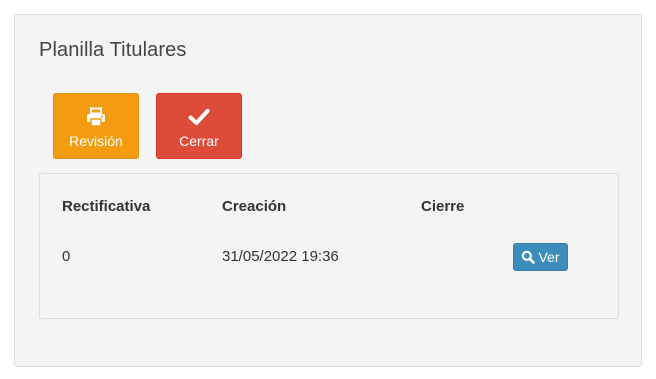 Image resolution: width=656 pixels, height=379 pixels. What do you see at coordinates (199, 117) in the screenshot?
I see `check-icon` at bounding box center [199, 117].